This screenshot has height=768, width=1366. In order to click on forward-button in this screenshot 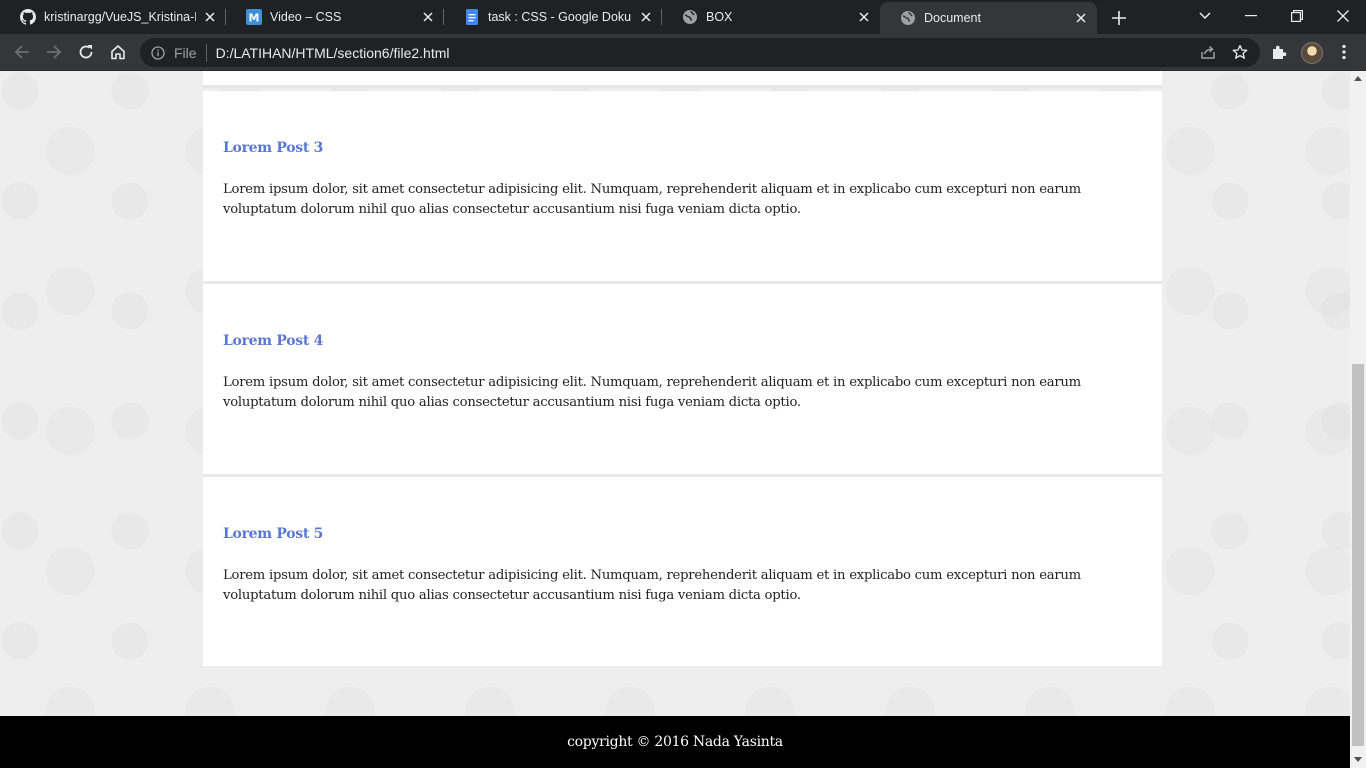, I will do `click(54, 52)`.